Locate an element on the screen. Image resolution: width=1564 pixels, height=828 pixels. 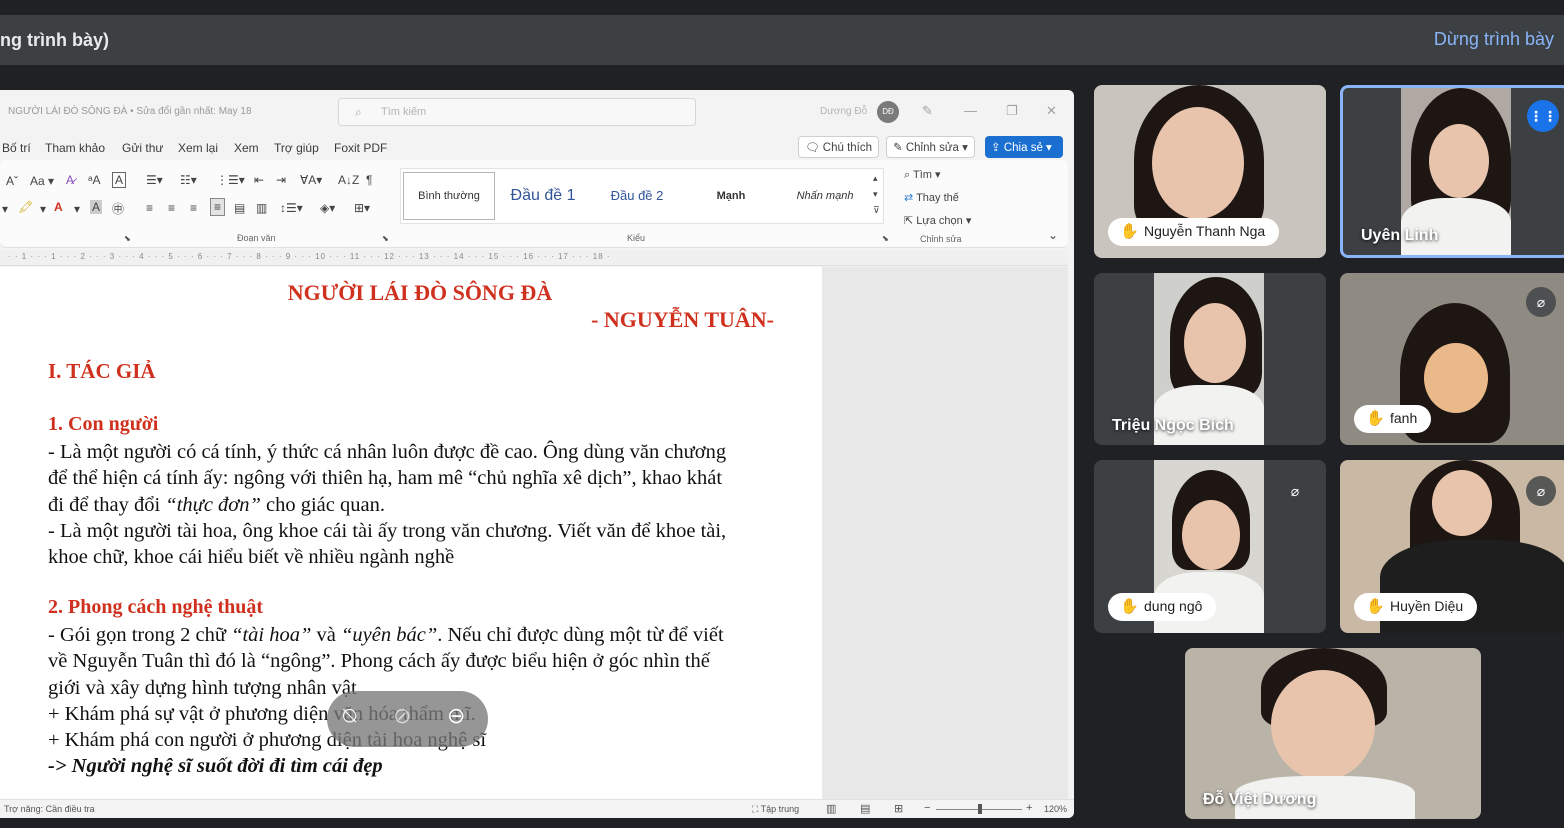
search-input: ⌕ Tìm kiếm is located at coordinates (517, 112).